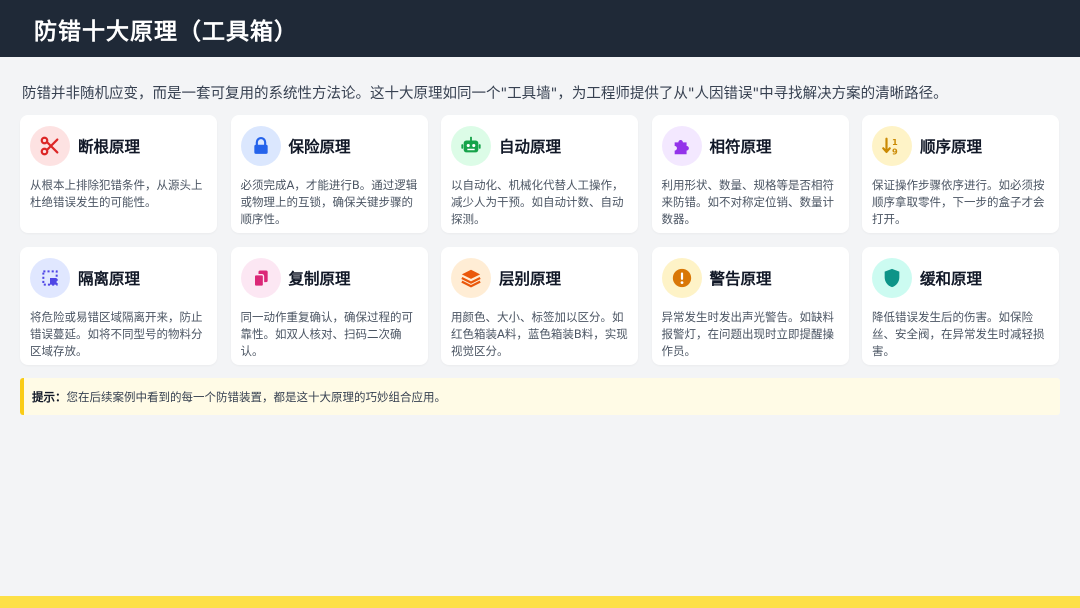  I want to click on scissors-icon, so click(50, 146).